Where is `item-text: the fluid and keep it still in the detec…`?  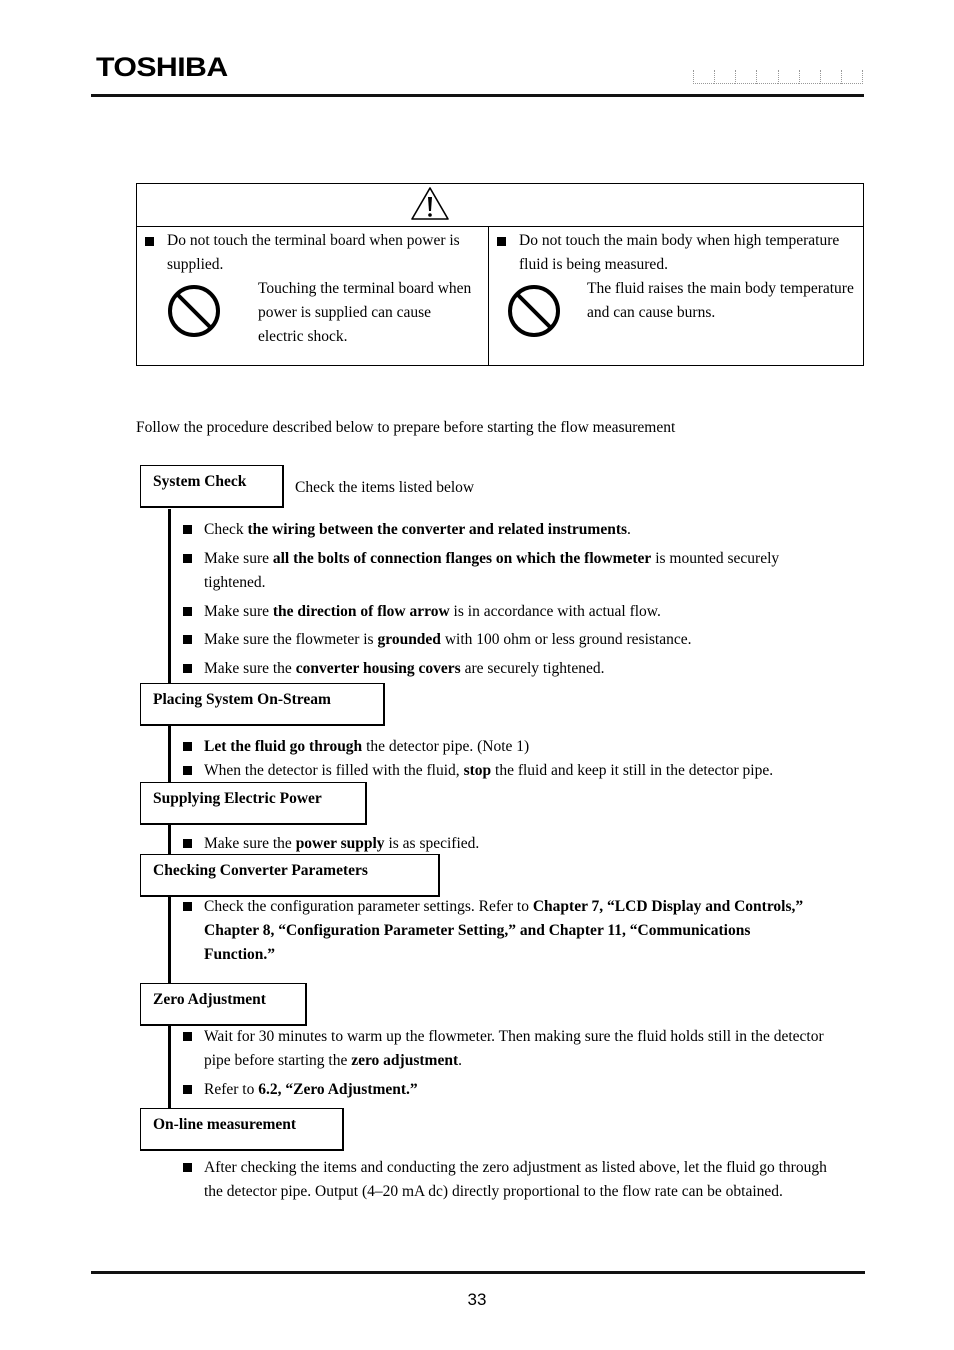
item-text: the fluid and keep it still in the detec… is located at coordinates (632, 770).